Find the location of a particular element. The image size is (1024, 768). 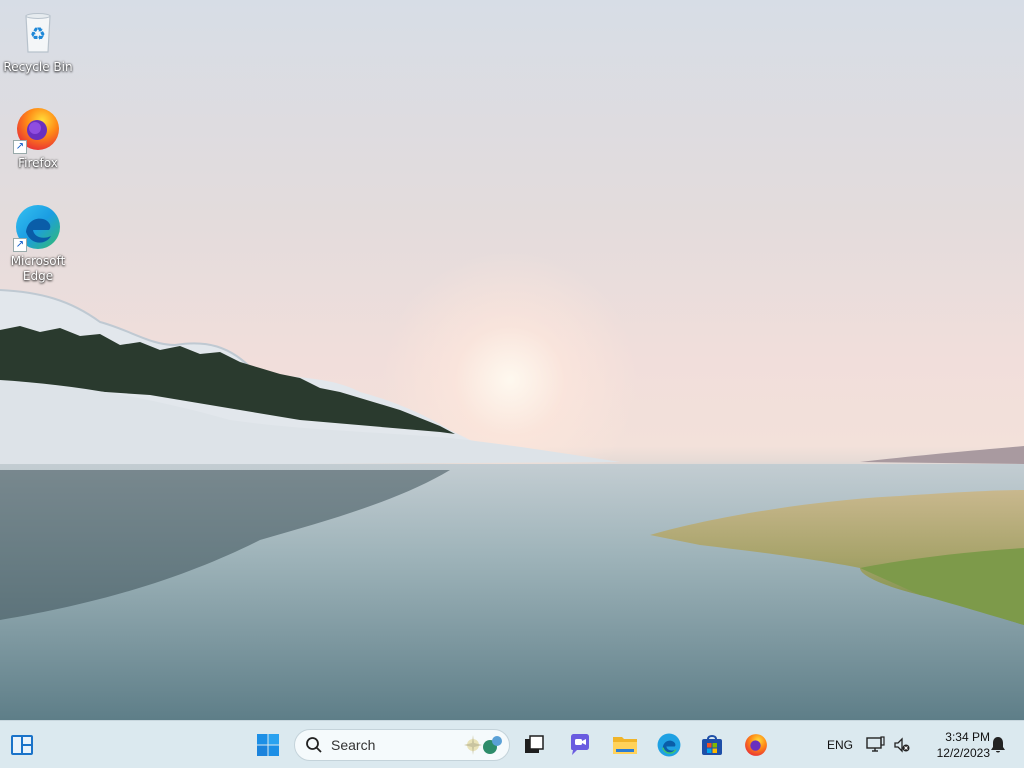

volume-muted-icon is located at coordinates (902, 745).